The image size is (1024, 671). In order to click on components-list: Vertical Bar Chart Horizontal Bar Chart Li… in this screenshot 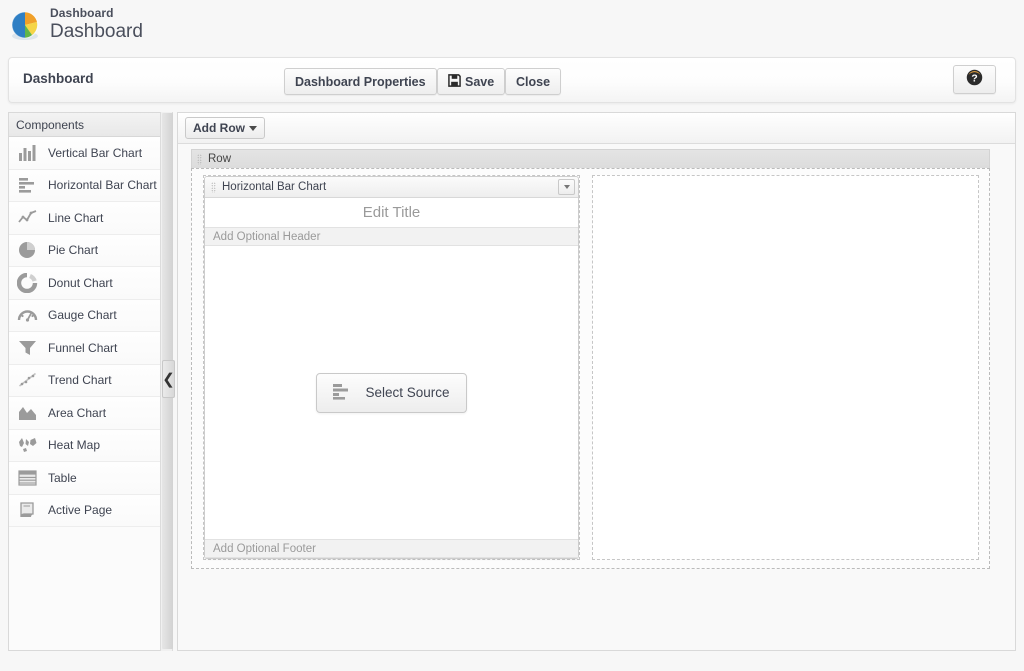, I will do `click(90, 332)`.